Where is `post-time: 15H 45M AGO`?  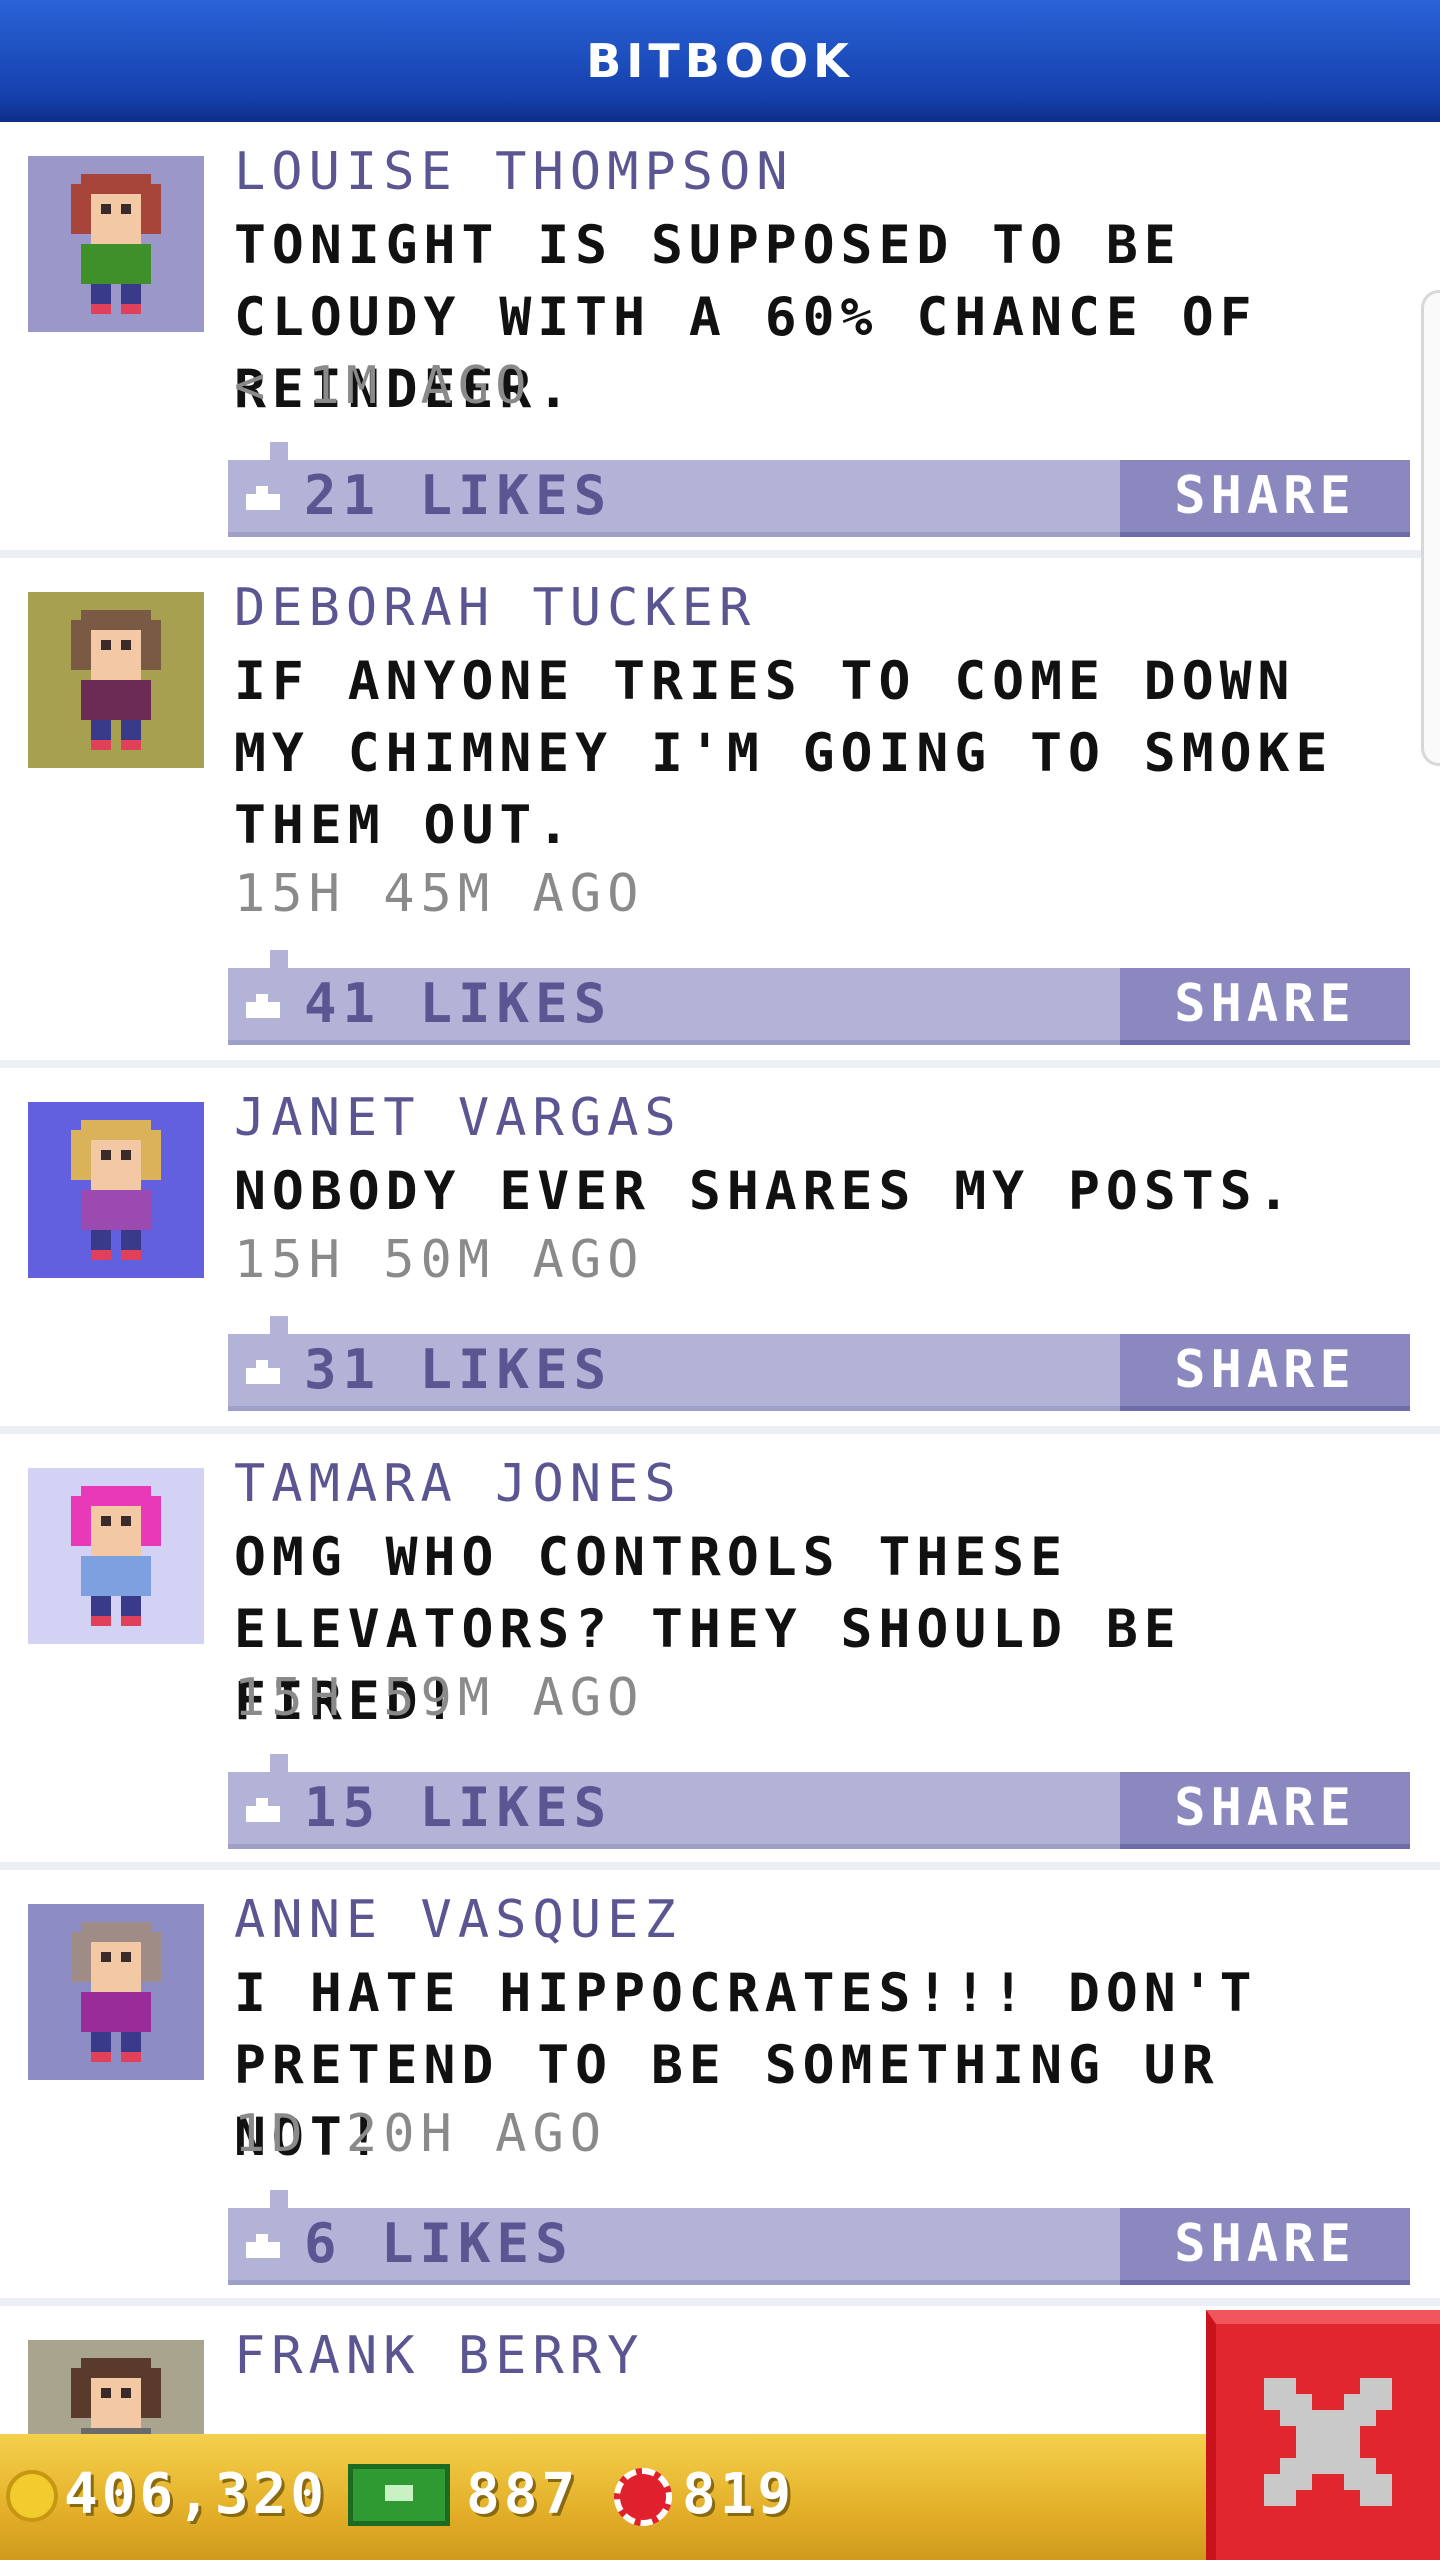
post-time: 15H 45M AGO is located at coordinates (439, 894).